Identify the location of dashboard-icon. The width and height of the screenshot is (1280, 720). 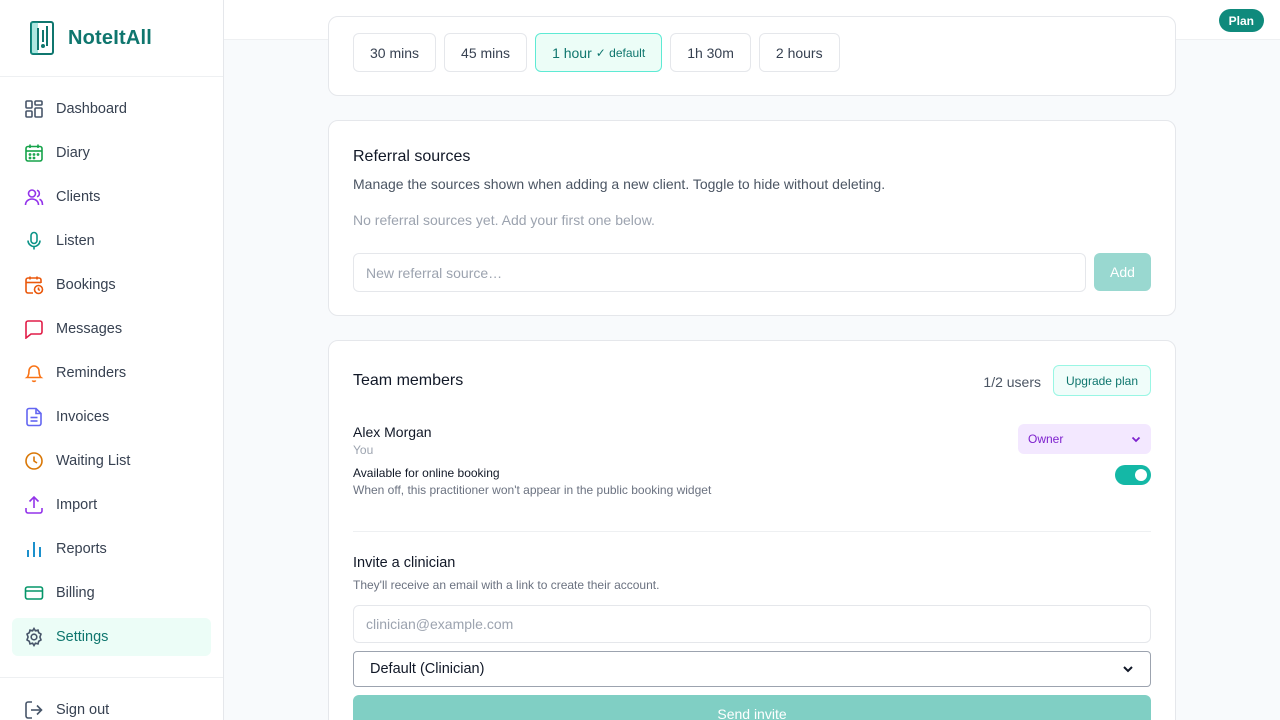
(34, 109).